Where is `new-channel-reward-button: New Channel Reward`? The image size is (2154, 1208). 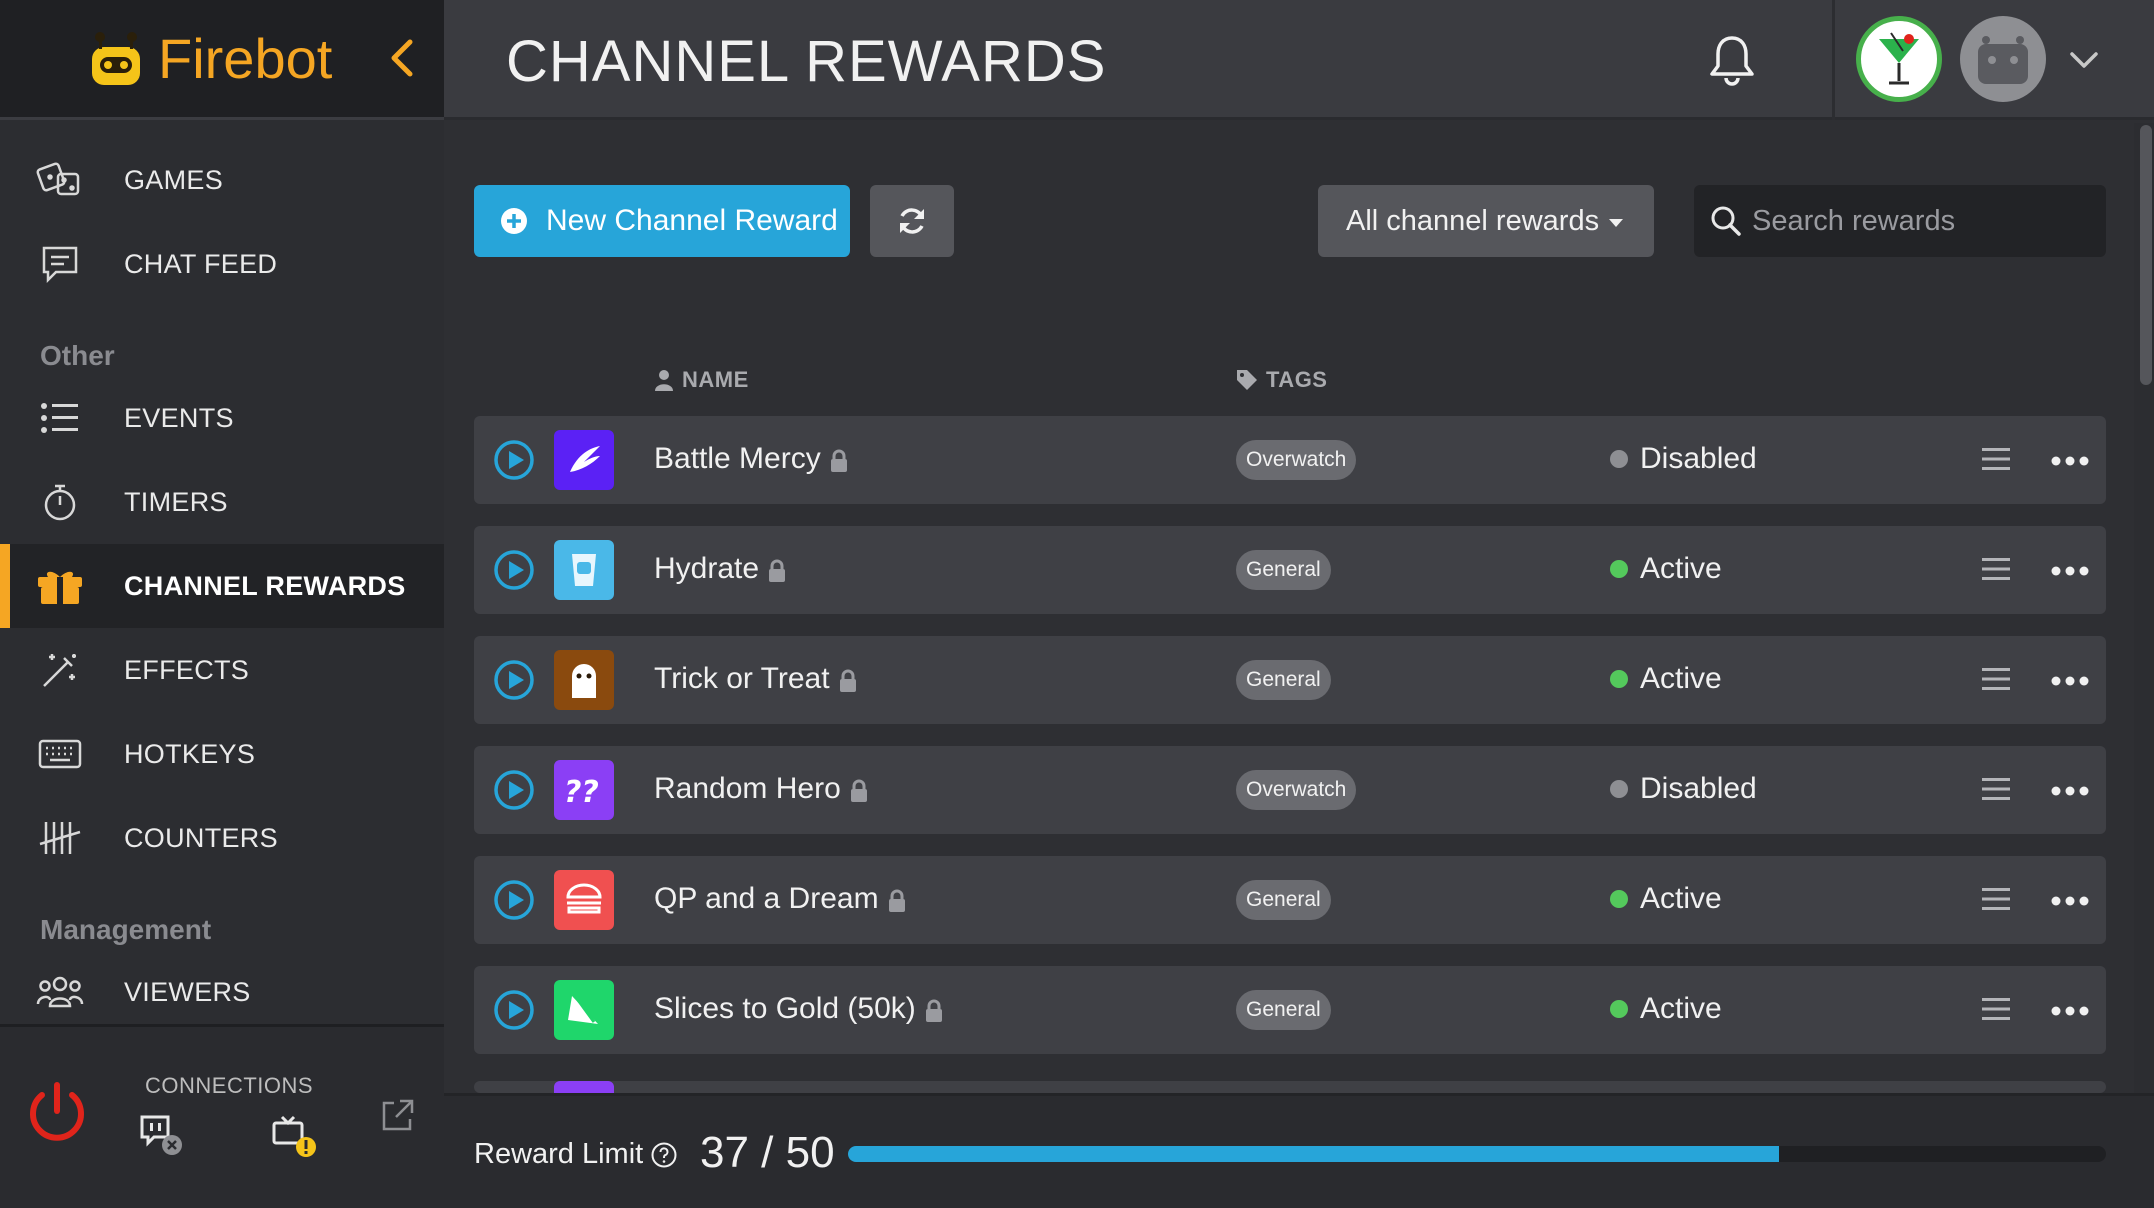 new-channel-reward-button: New Channel Reward is located at coordinates (662, 221).